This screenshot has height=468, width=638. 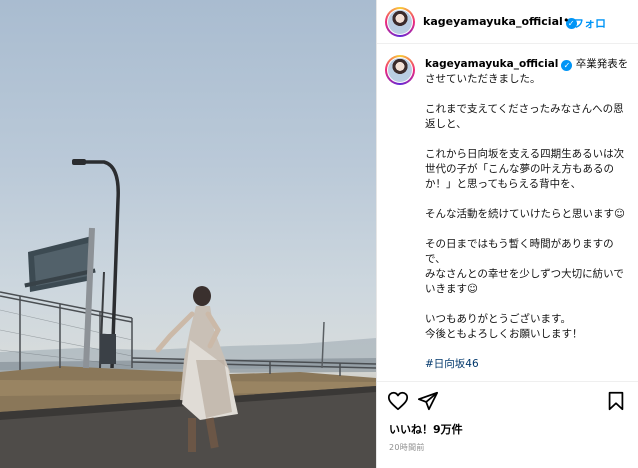 What do you see at coordinates (524, 281) in the screenshot?
I see `caption-line: みなさんとの幸せを少しずつ大切に紡いでいきます☺` at bounding box center [524, 281].